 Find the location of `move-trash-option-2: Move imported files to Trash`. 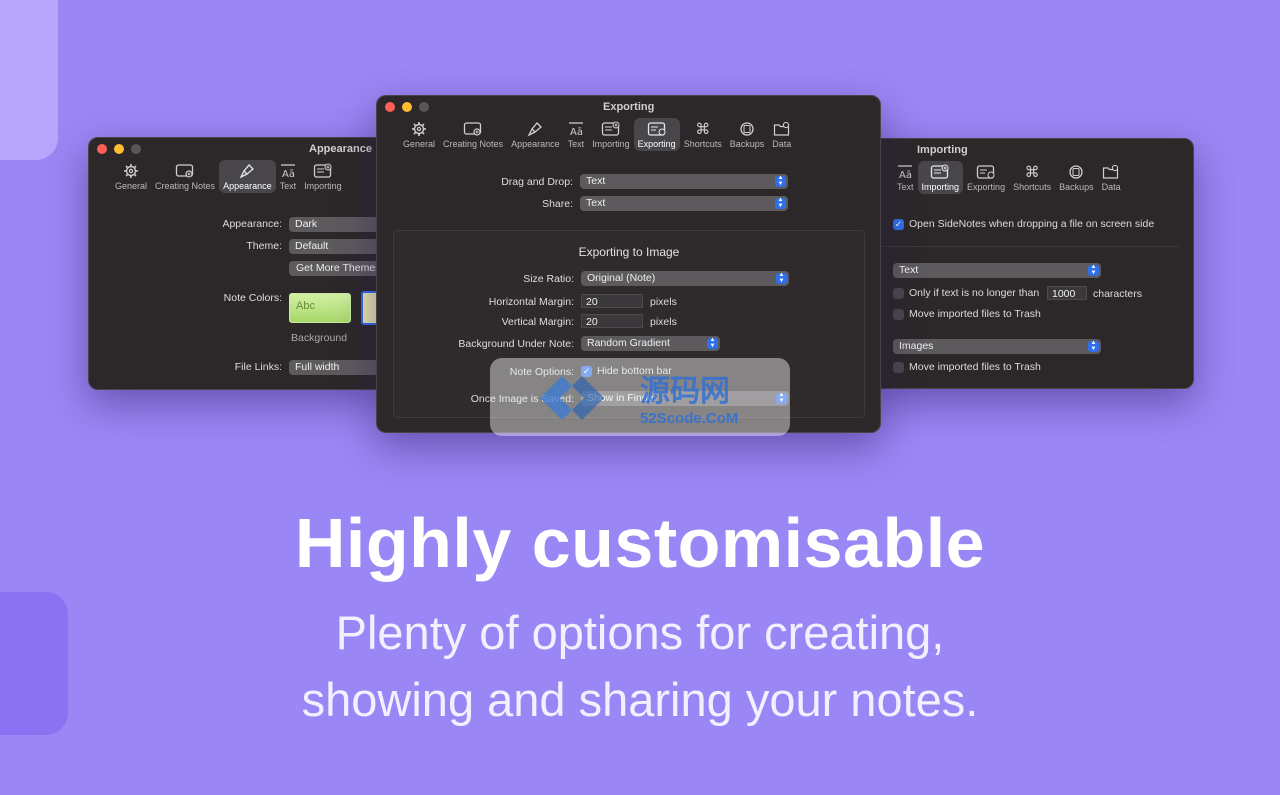

move-trash-option-2: Move imported files to Trash is located at coordinates (967, 367).